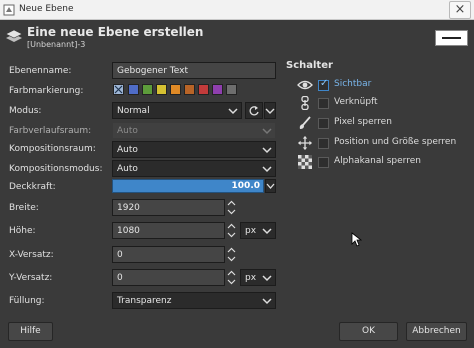 Image resolution: width=474 pixels, height=348 pixels. What do you see at coordinates (194, 70) in the screenshot?
I see `layer-name-input: Gebogener Text` at bounding box center [194, 70].